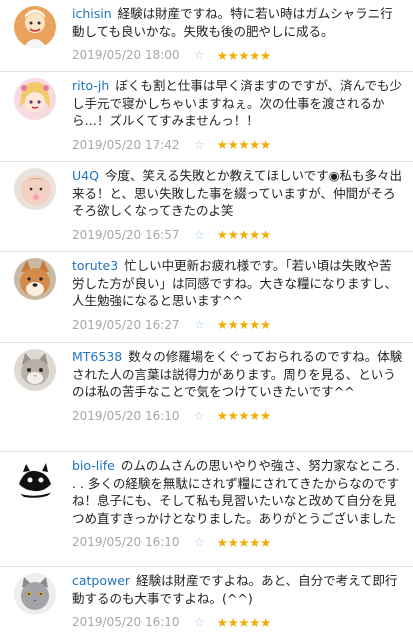 Image resolution: width=413 pixels, height=640 pixels. I want to click on anime-girl-avatar-icon, so click(35, 99).